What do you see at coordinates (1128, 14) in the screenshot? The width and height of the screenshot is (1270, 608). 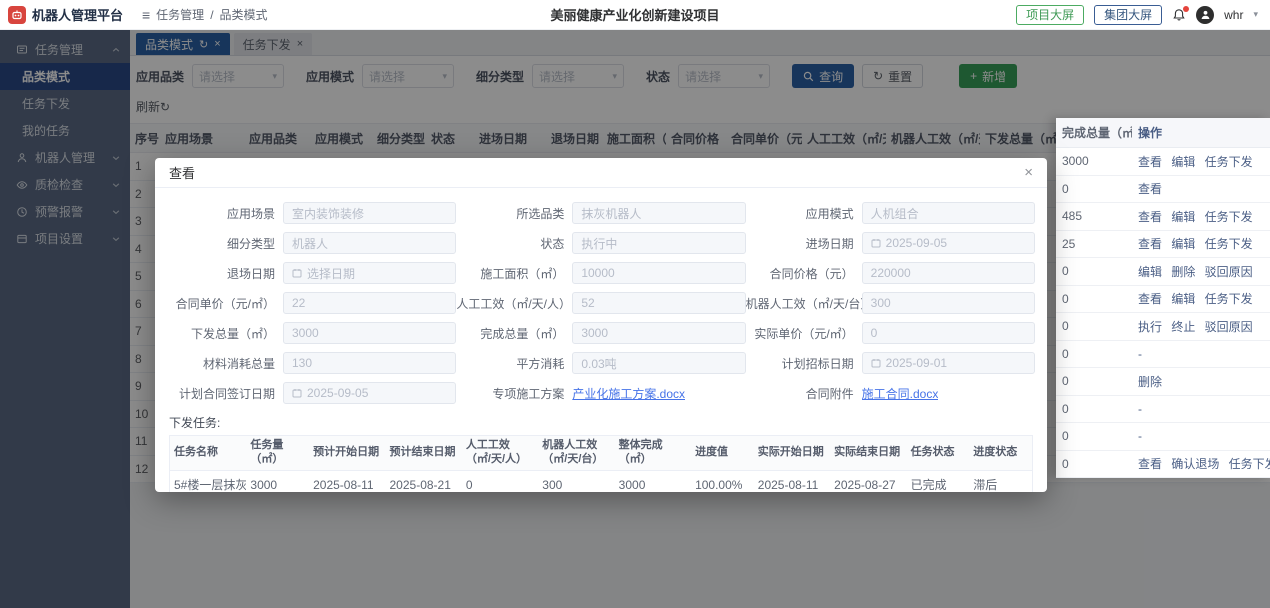 I see `group-screen-button: 集团大屏` at bounding box center [1128, 14].